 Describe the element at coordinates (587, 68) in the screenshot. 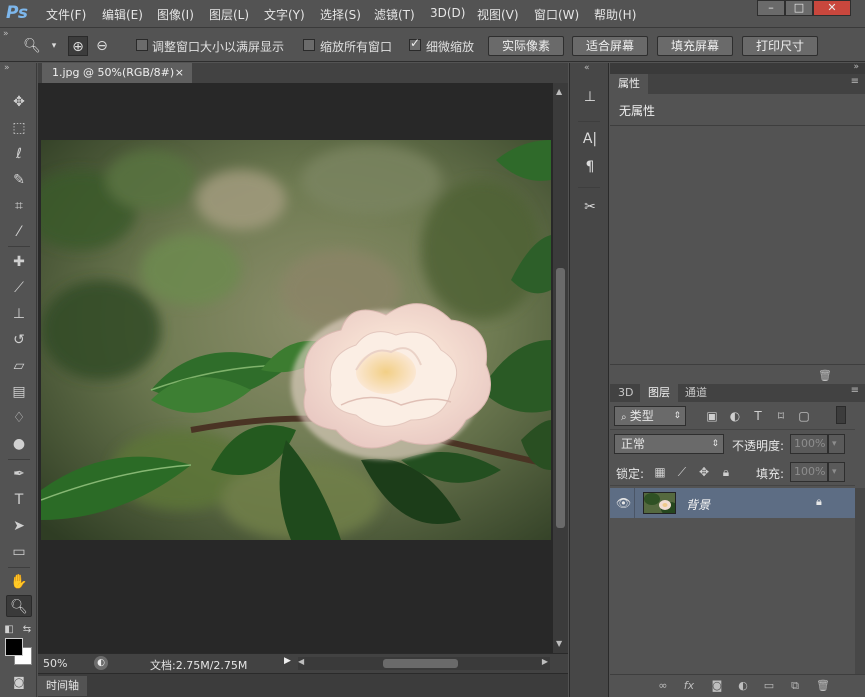

I see `collapse-arrows-icon: «` at that location.